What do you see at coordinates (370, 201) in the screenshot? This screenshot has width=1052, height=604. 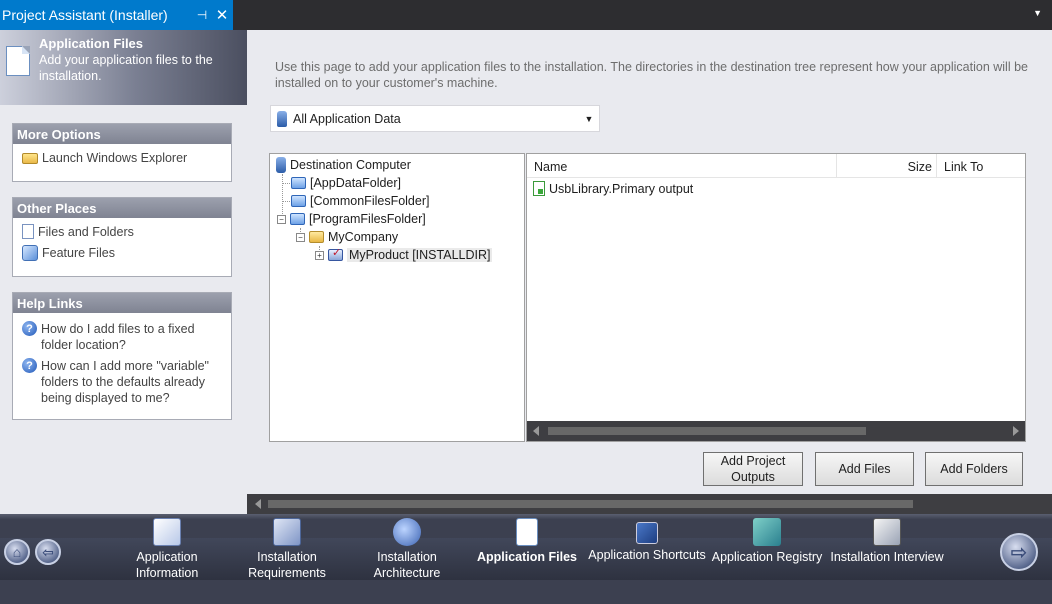 I see `tree-node-label: [CommonFilesFolder]` at bounding box center [370, 201].